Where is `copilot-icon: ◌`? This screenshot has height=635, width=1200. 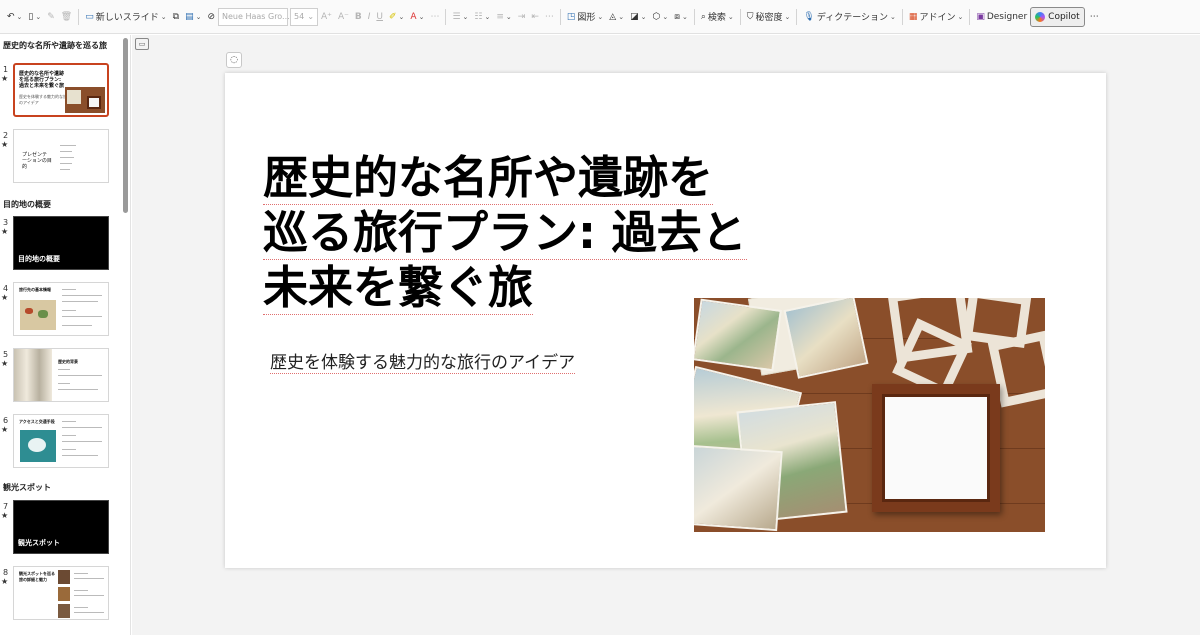 copilot-icon: ◌ is located at coordinates (234, 60).